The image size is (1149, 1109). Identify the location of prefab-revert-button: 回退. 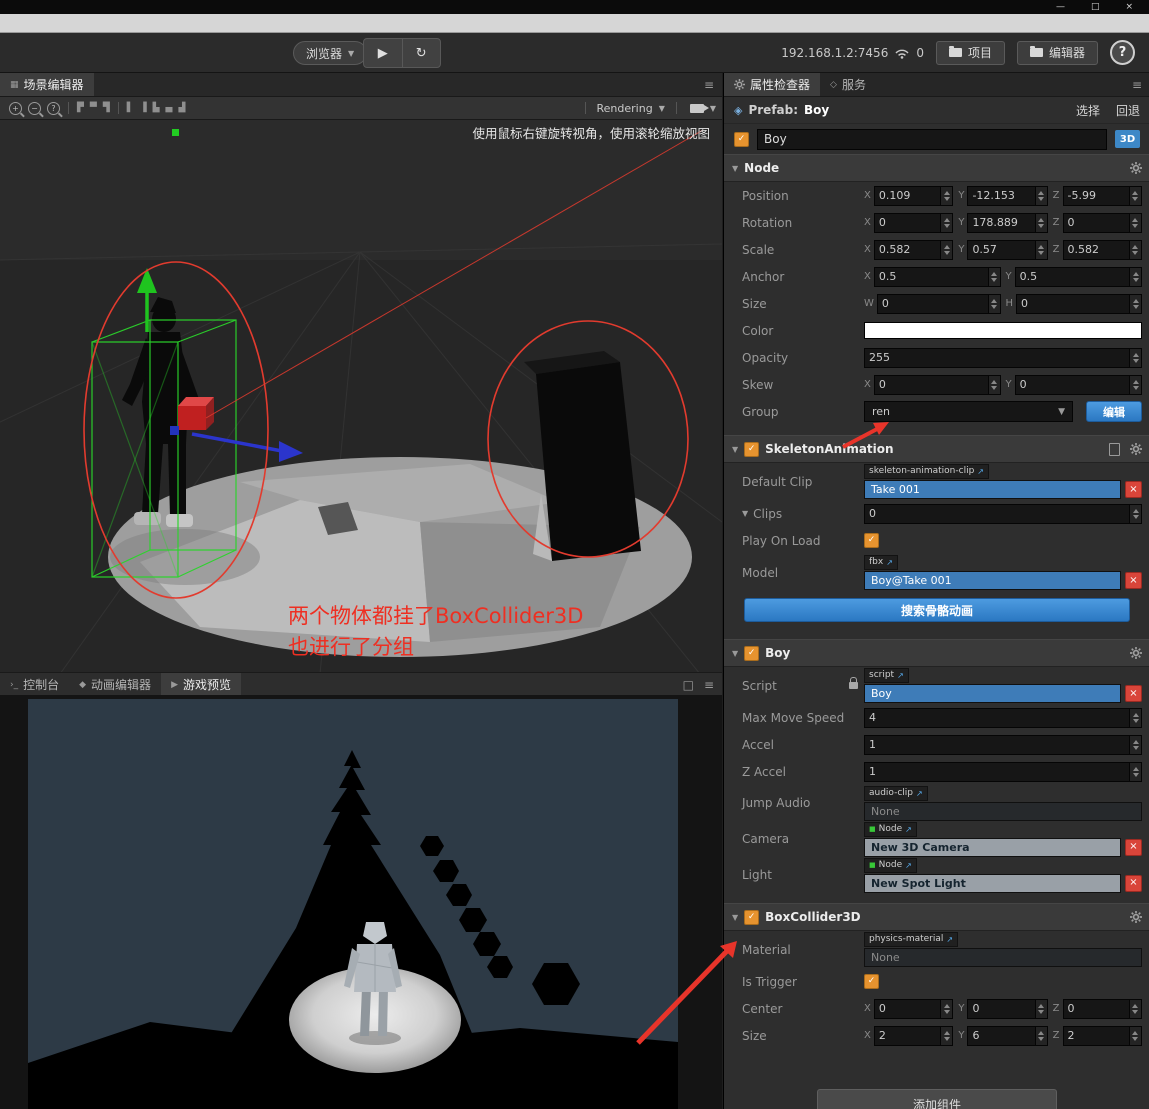
(1128, 110).